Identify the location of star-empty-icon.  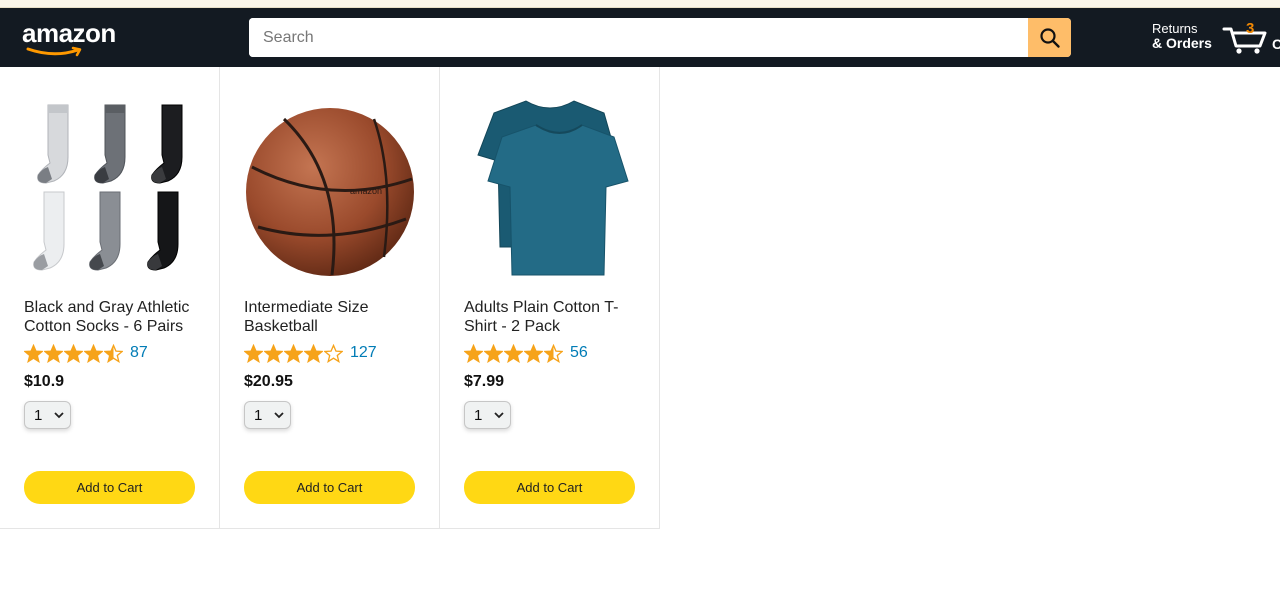
(333, 353).